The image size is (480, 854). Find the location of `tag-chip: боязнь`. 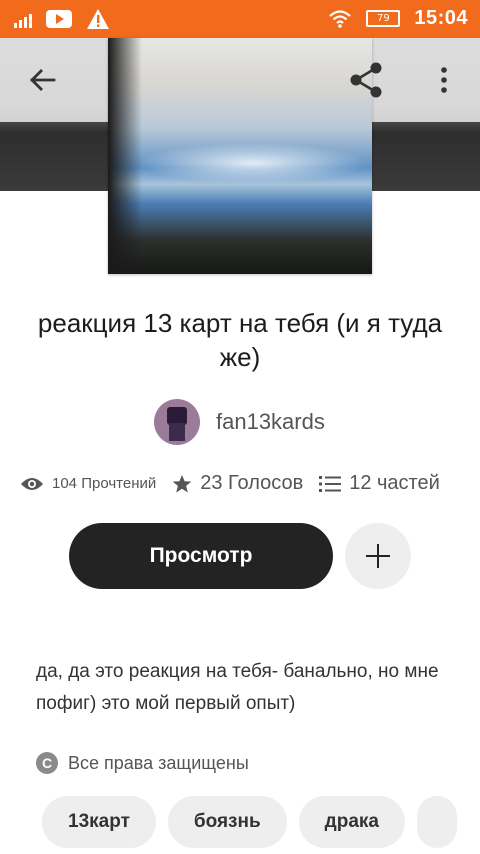

tag-chip: боязнь is located at coordinates (227, 822).